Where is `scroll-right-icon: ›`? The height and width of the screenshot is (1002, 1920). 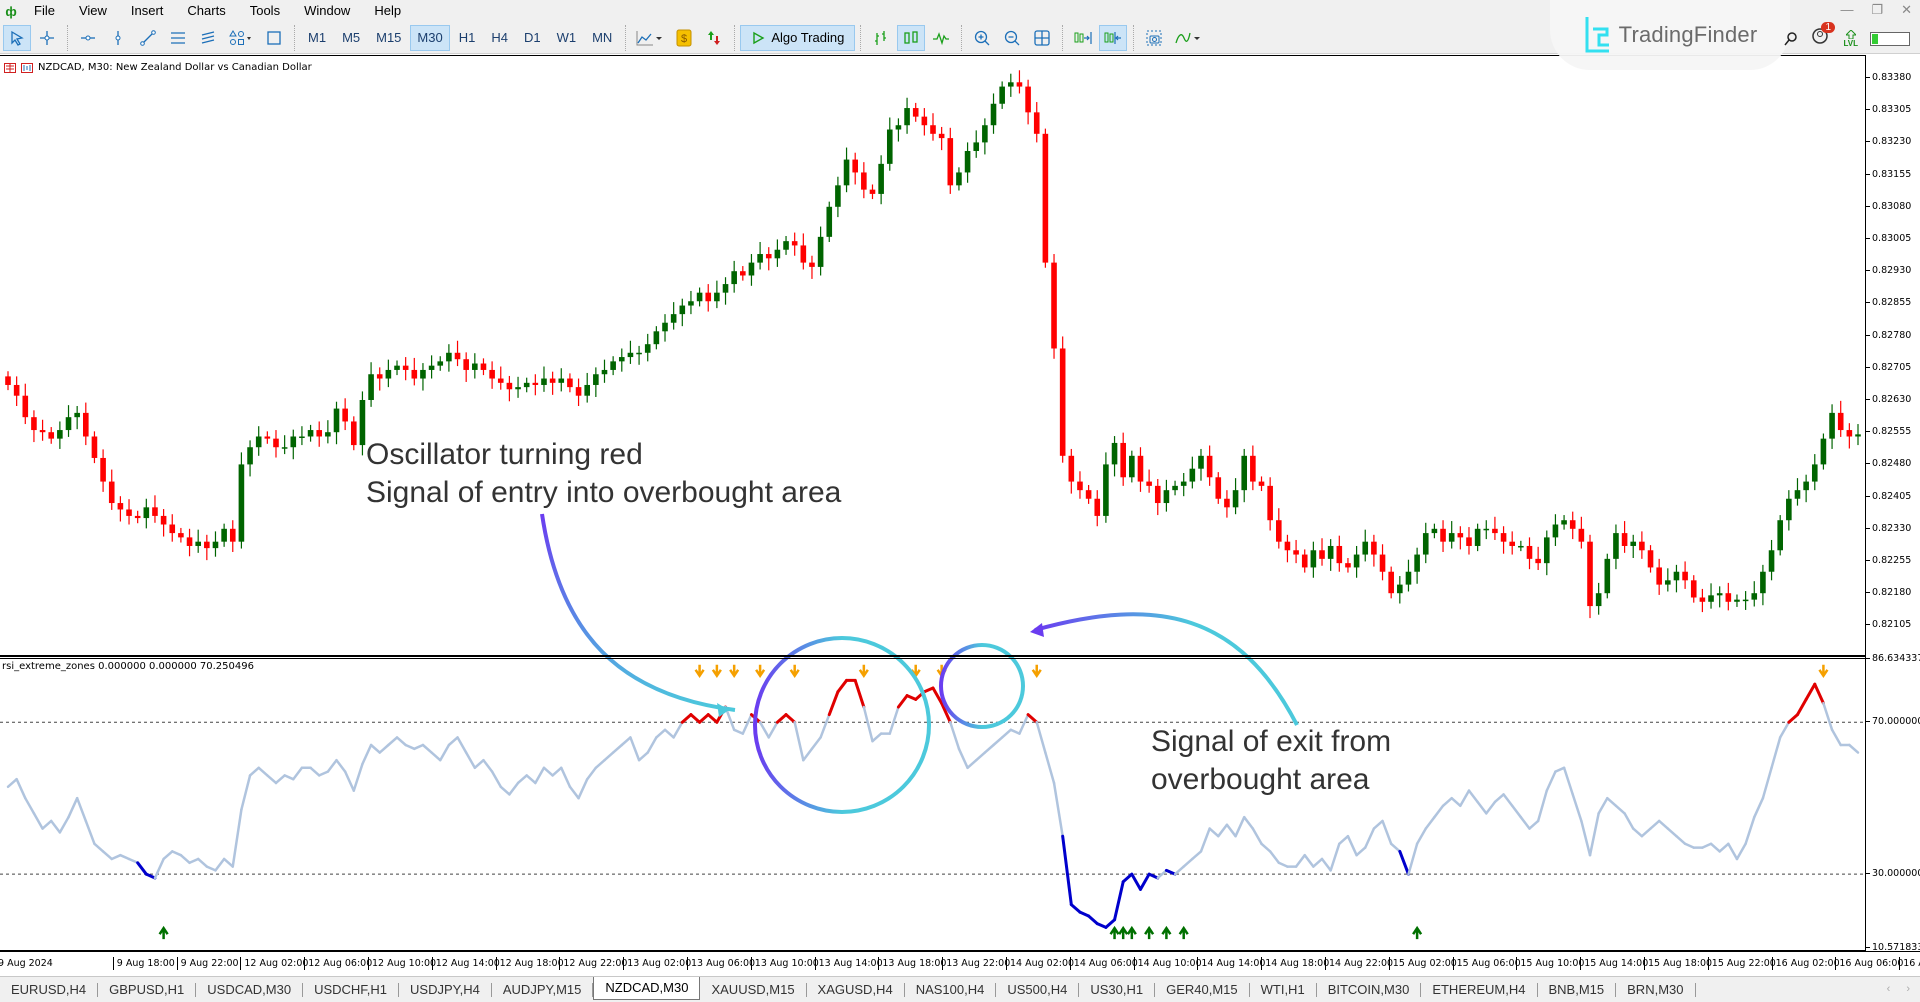
scroll-right-icon: › is located at coordinates (1908, 989).